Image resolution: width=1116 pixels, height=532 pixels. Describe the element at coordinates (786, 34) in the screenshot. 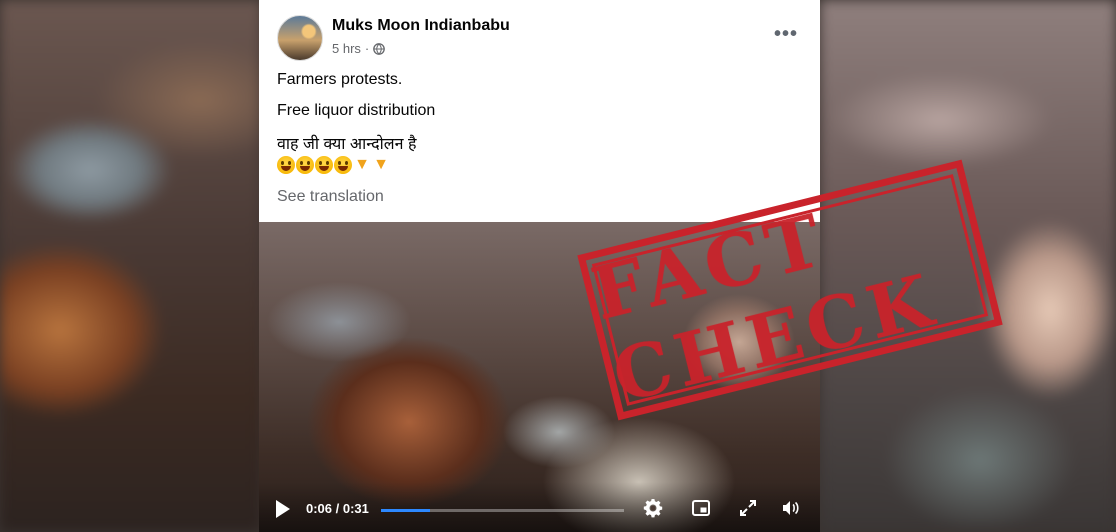

I see `more-options-icon: •••` at that location.